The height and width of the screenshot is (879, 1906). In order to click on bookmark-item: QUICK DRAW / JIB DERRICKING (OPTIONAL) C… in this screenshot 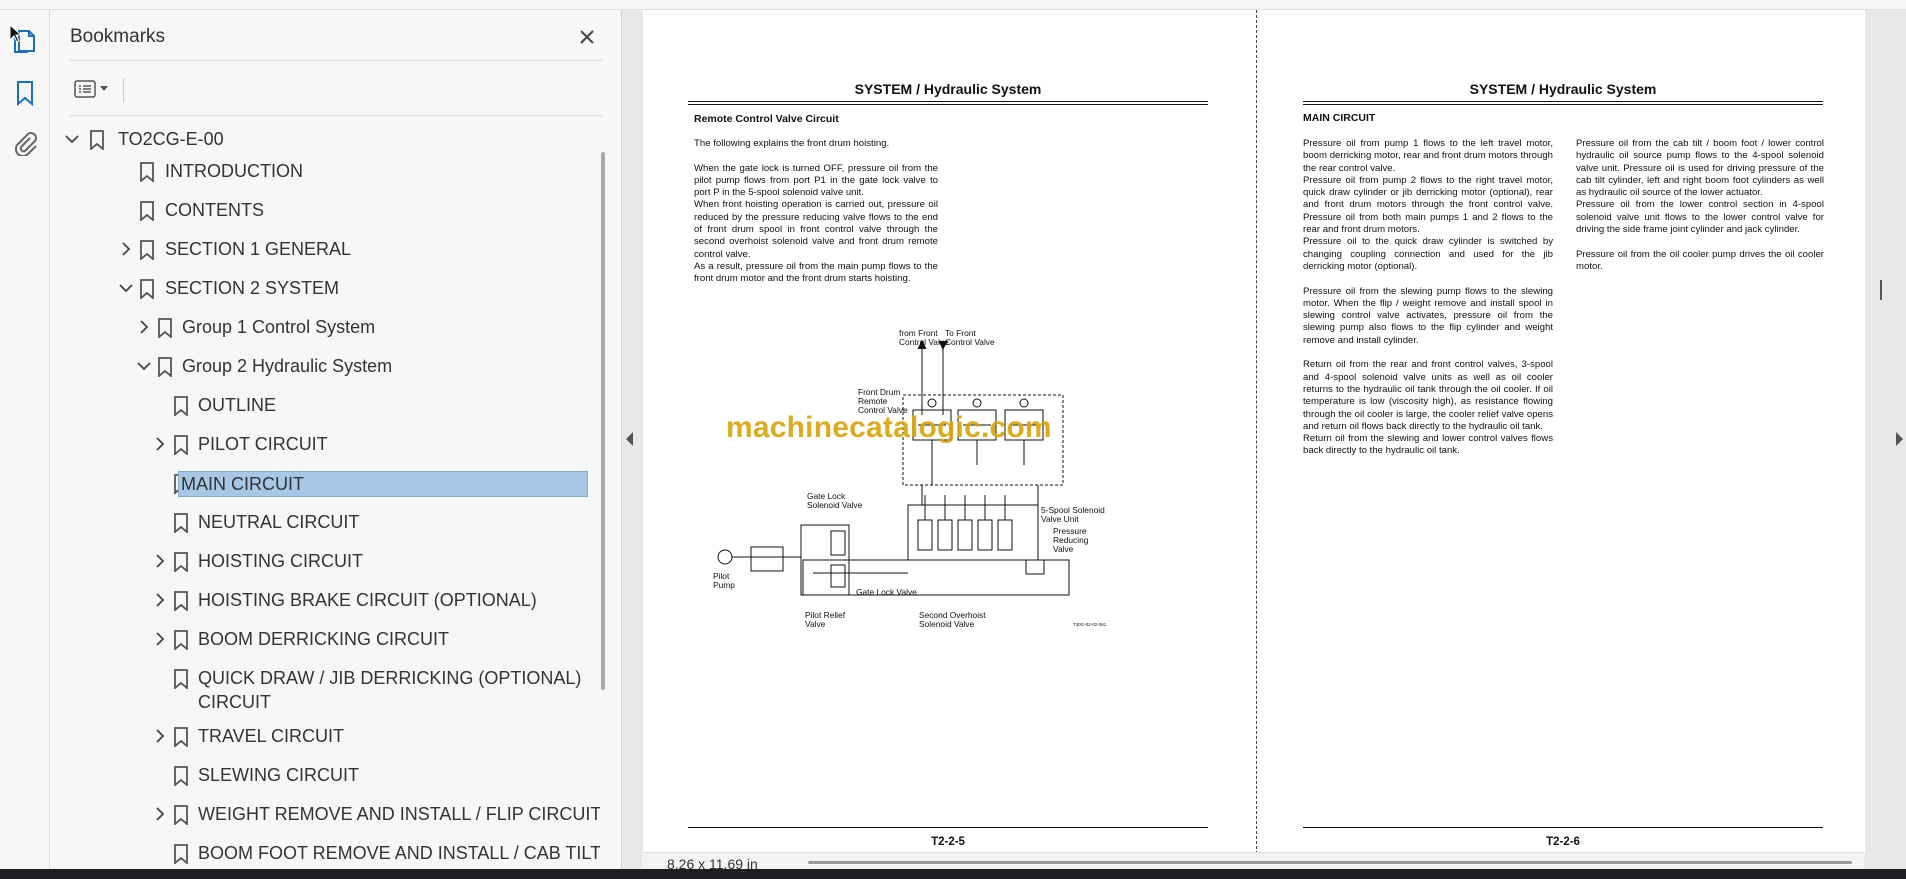, I will do `click(325, 685)`.